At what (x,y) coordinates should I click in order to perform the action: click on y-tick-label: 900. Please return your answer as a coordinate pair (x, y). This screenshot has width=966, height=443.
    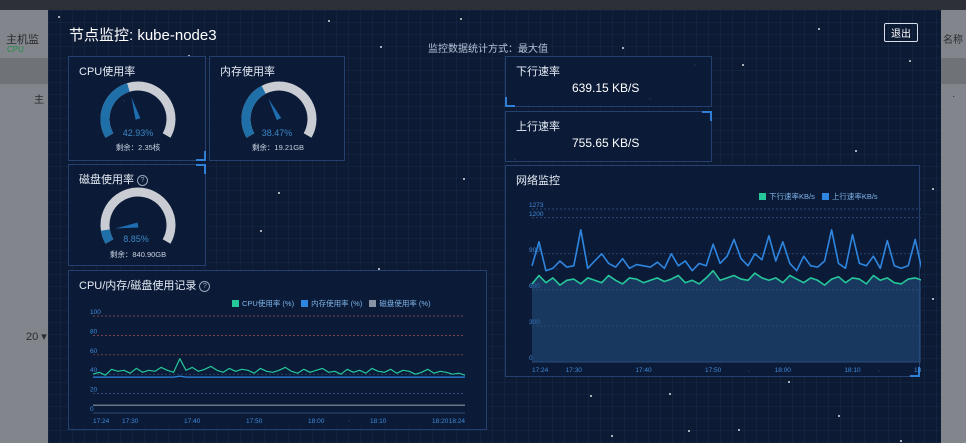
    Looking at the image, I should click on (534, 250).